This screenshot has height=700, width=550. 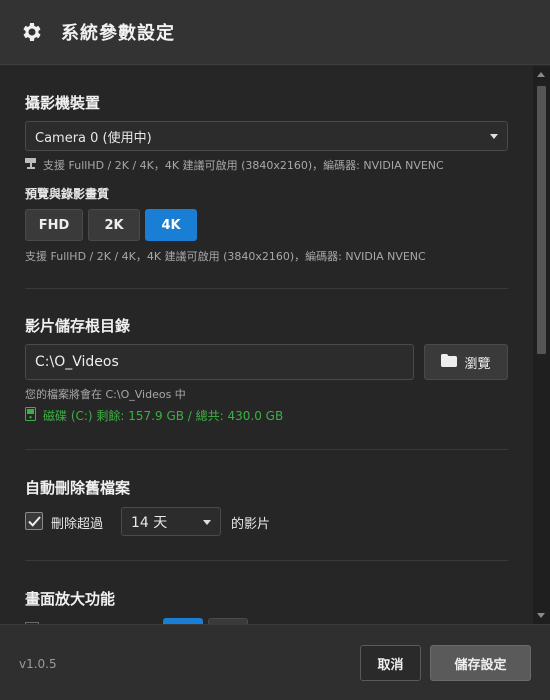 I want to click on quality-fhd-button: FHD, so click(x=54, y=225).